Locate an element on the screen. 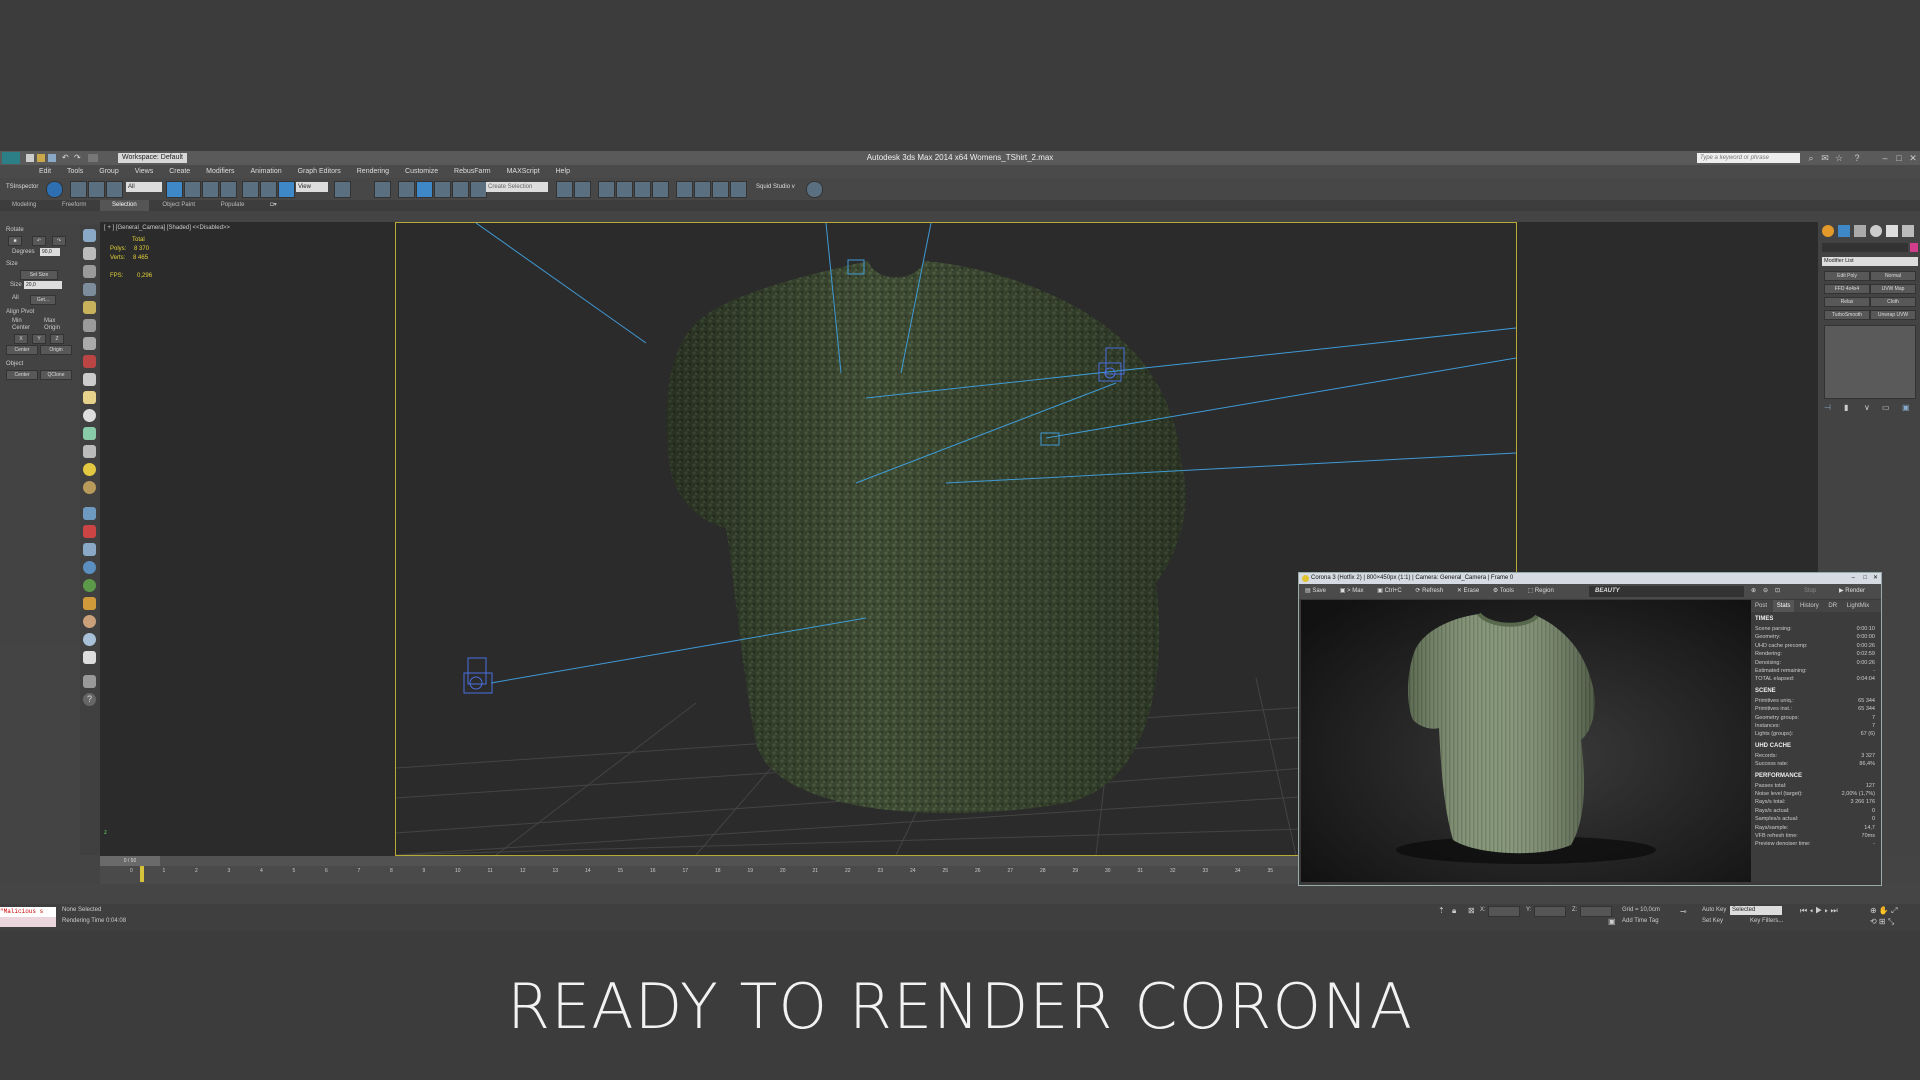 The image size is (1920, 1080). add-time-tag-button: Add Time Tag is located at coordinates (1640, 921).